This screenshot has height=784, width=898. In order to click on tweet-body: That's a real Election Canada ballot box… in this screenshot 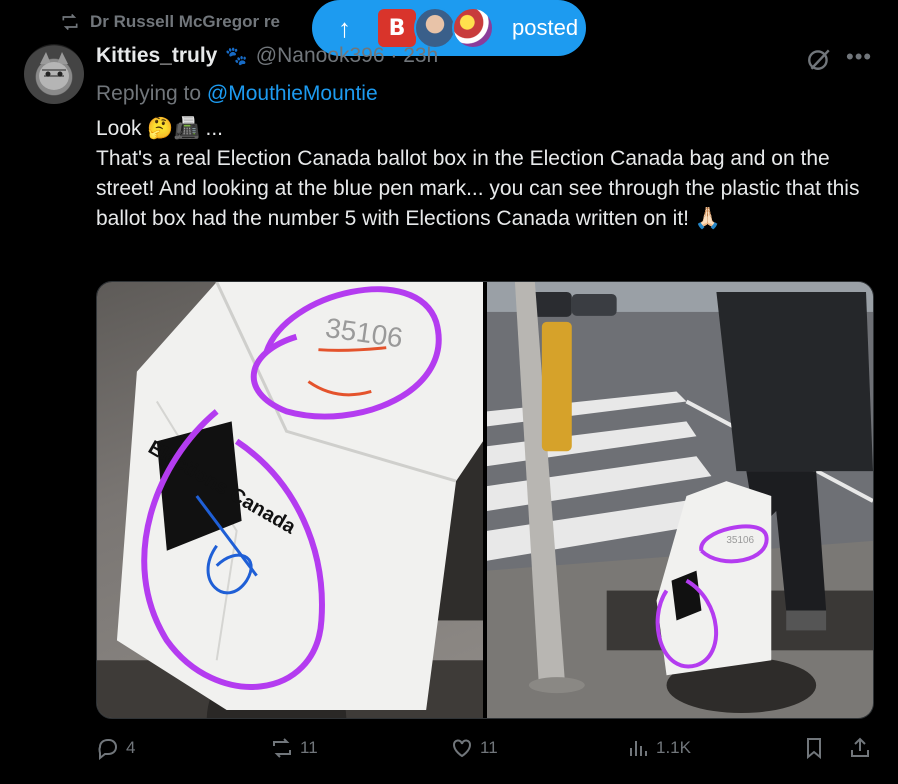, I will do `click(478, 188)`.